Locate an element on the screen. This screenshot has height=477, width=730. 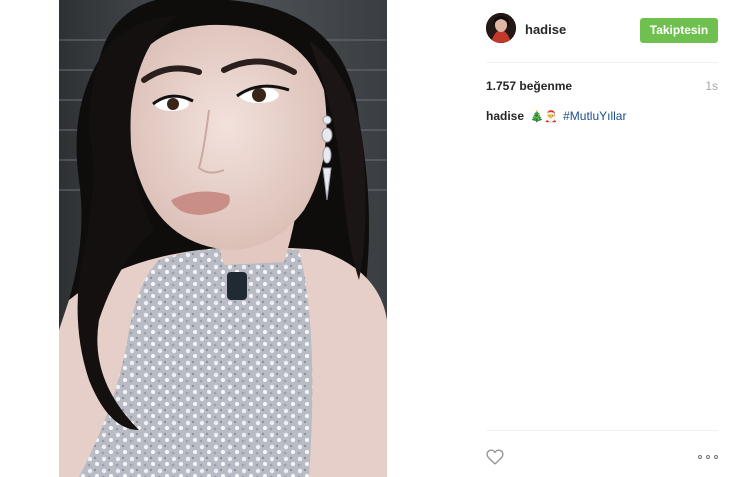
header-divider is located at coordinates (602, 62).